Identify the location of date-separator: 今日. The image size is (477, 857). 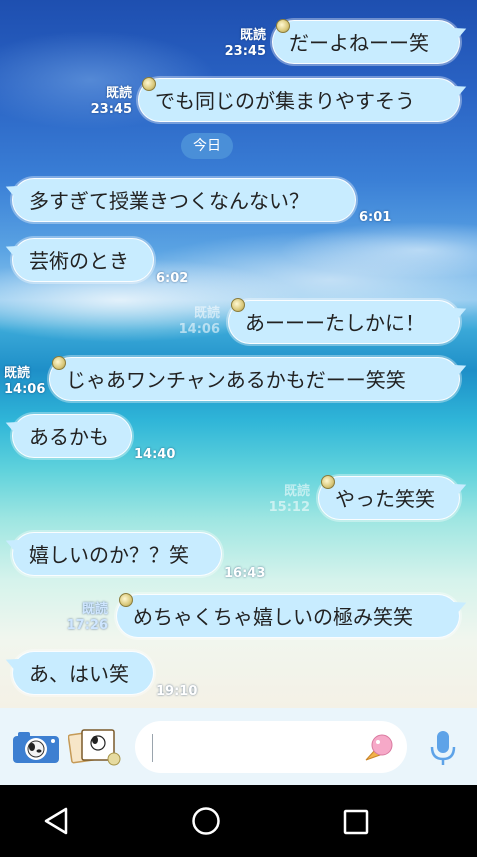
(207, 146).